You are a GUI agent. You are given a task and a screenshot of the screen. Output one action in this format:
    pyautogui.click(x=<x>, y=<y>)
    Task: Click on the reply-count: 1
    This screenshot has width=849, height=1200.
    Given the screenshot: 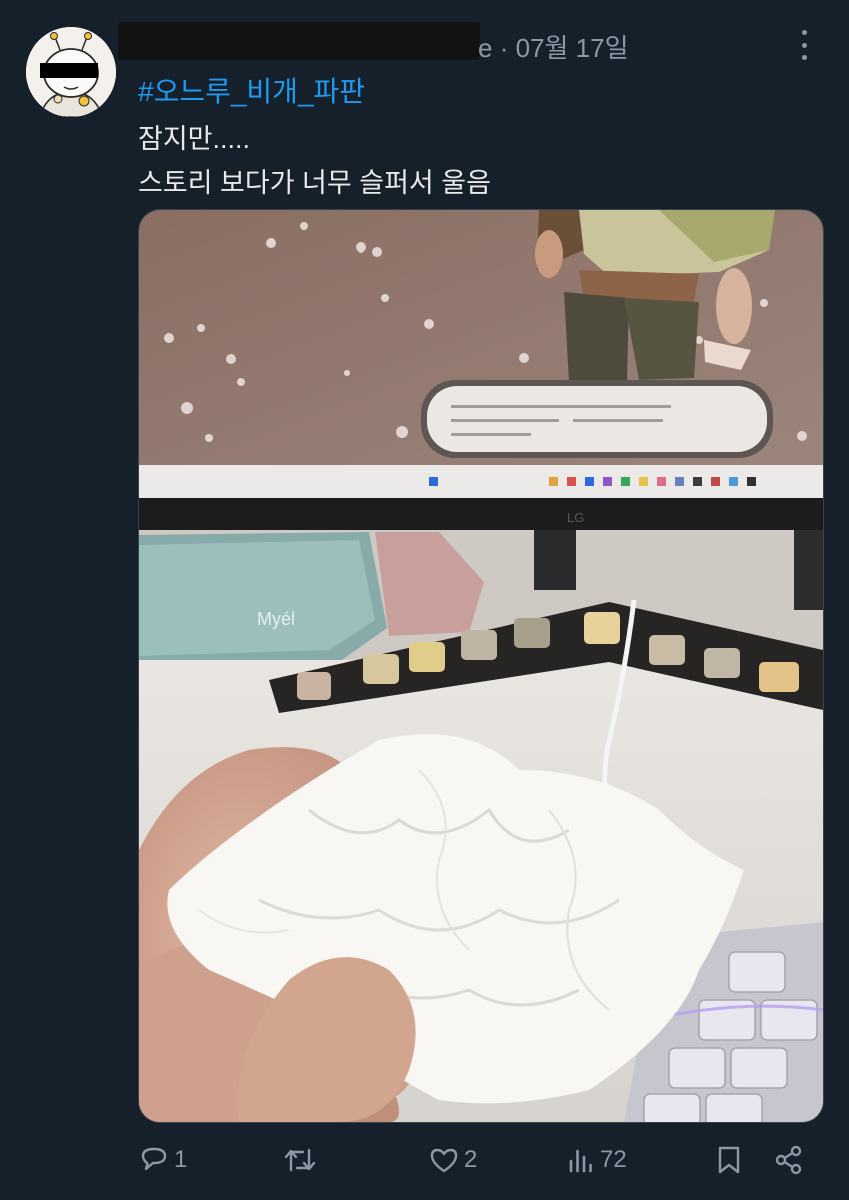 What is the action you would take?
    pyautogui.click(x=181, y=1159)
    